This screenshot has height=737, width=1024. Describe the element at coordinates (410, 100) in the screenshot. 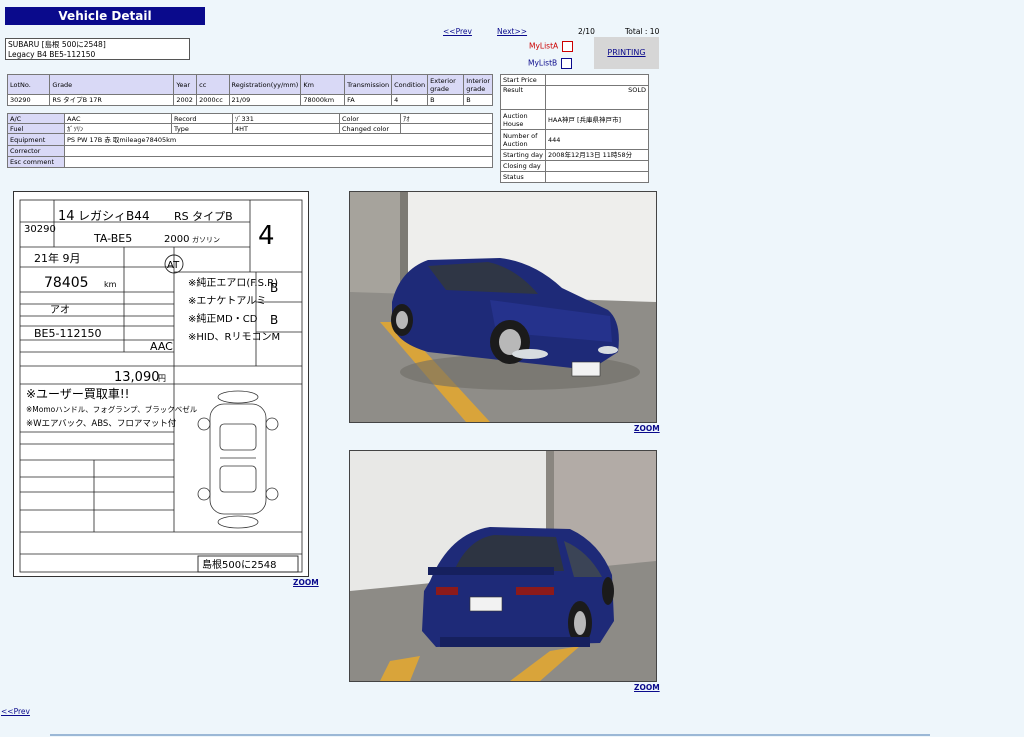

I see `spec-value: 4` at that location.